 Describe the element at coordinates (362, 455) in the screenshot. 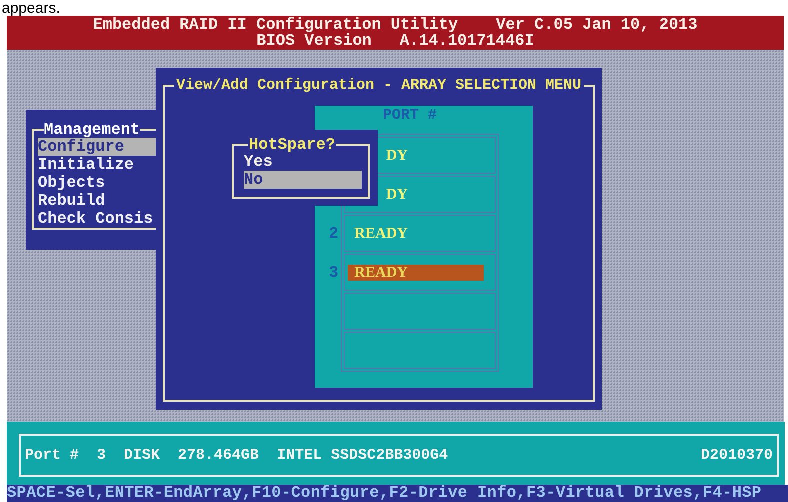

I see `disk-model: INTEL SSDSC2BB300G4` at that location.